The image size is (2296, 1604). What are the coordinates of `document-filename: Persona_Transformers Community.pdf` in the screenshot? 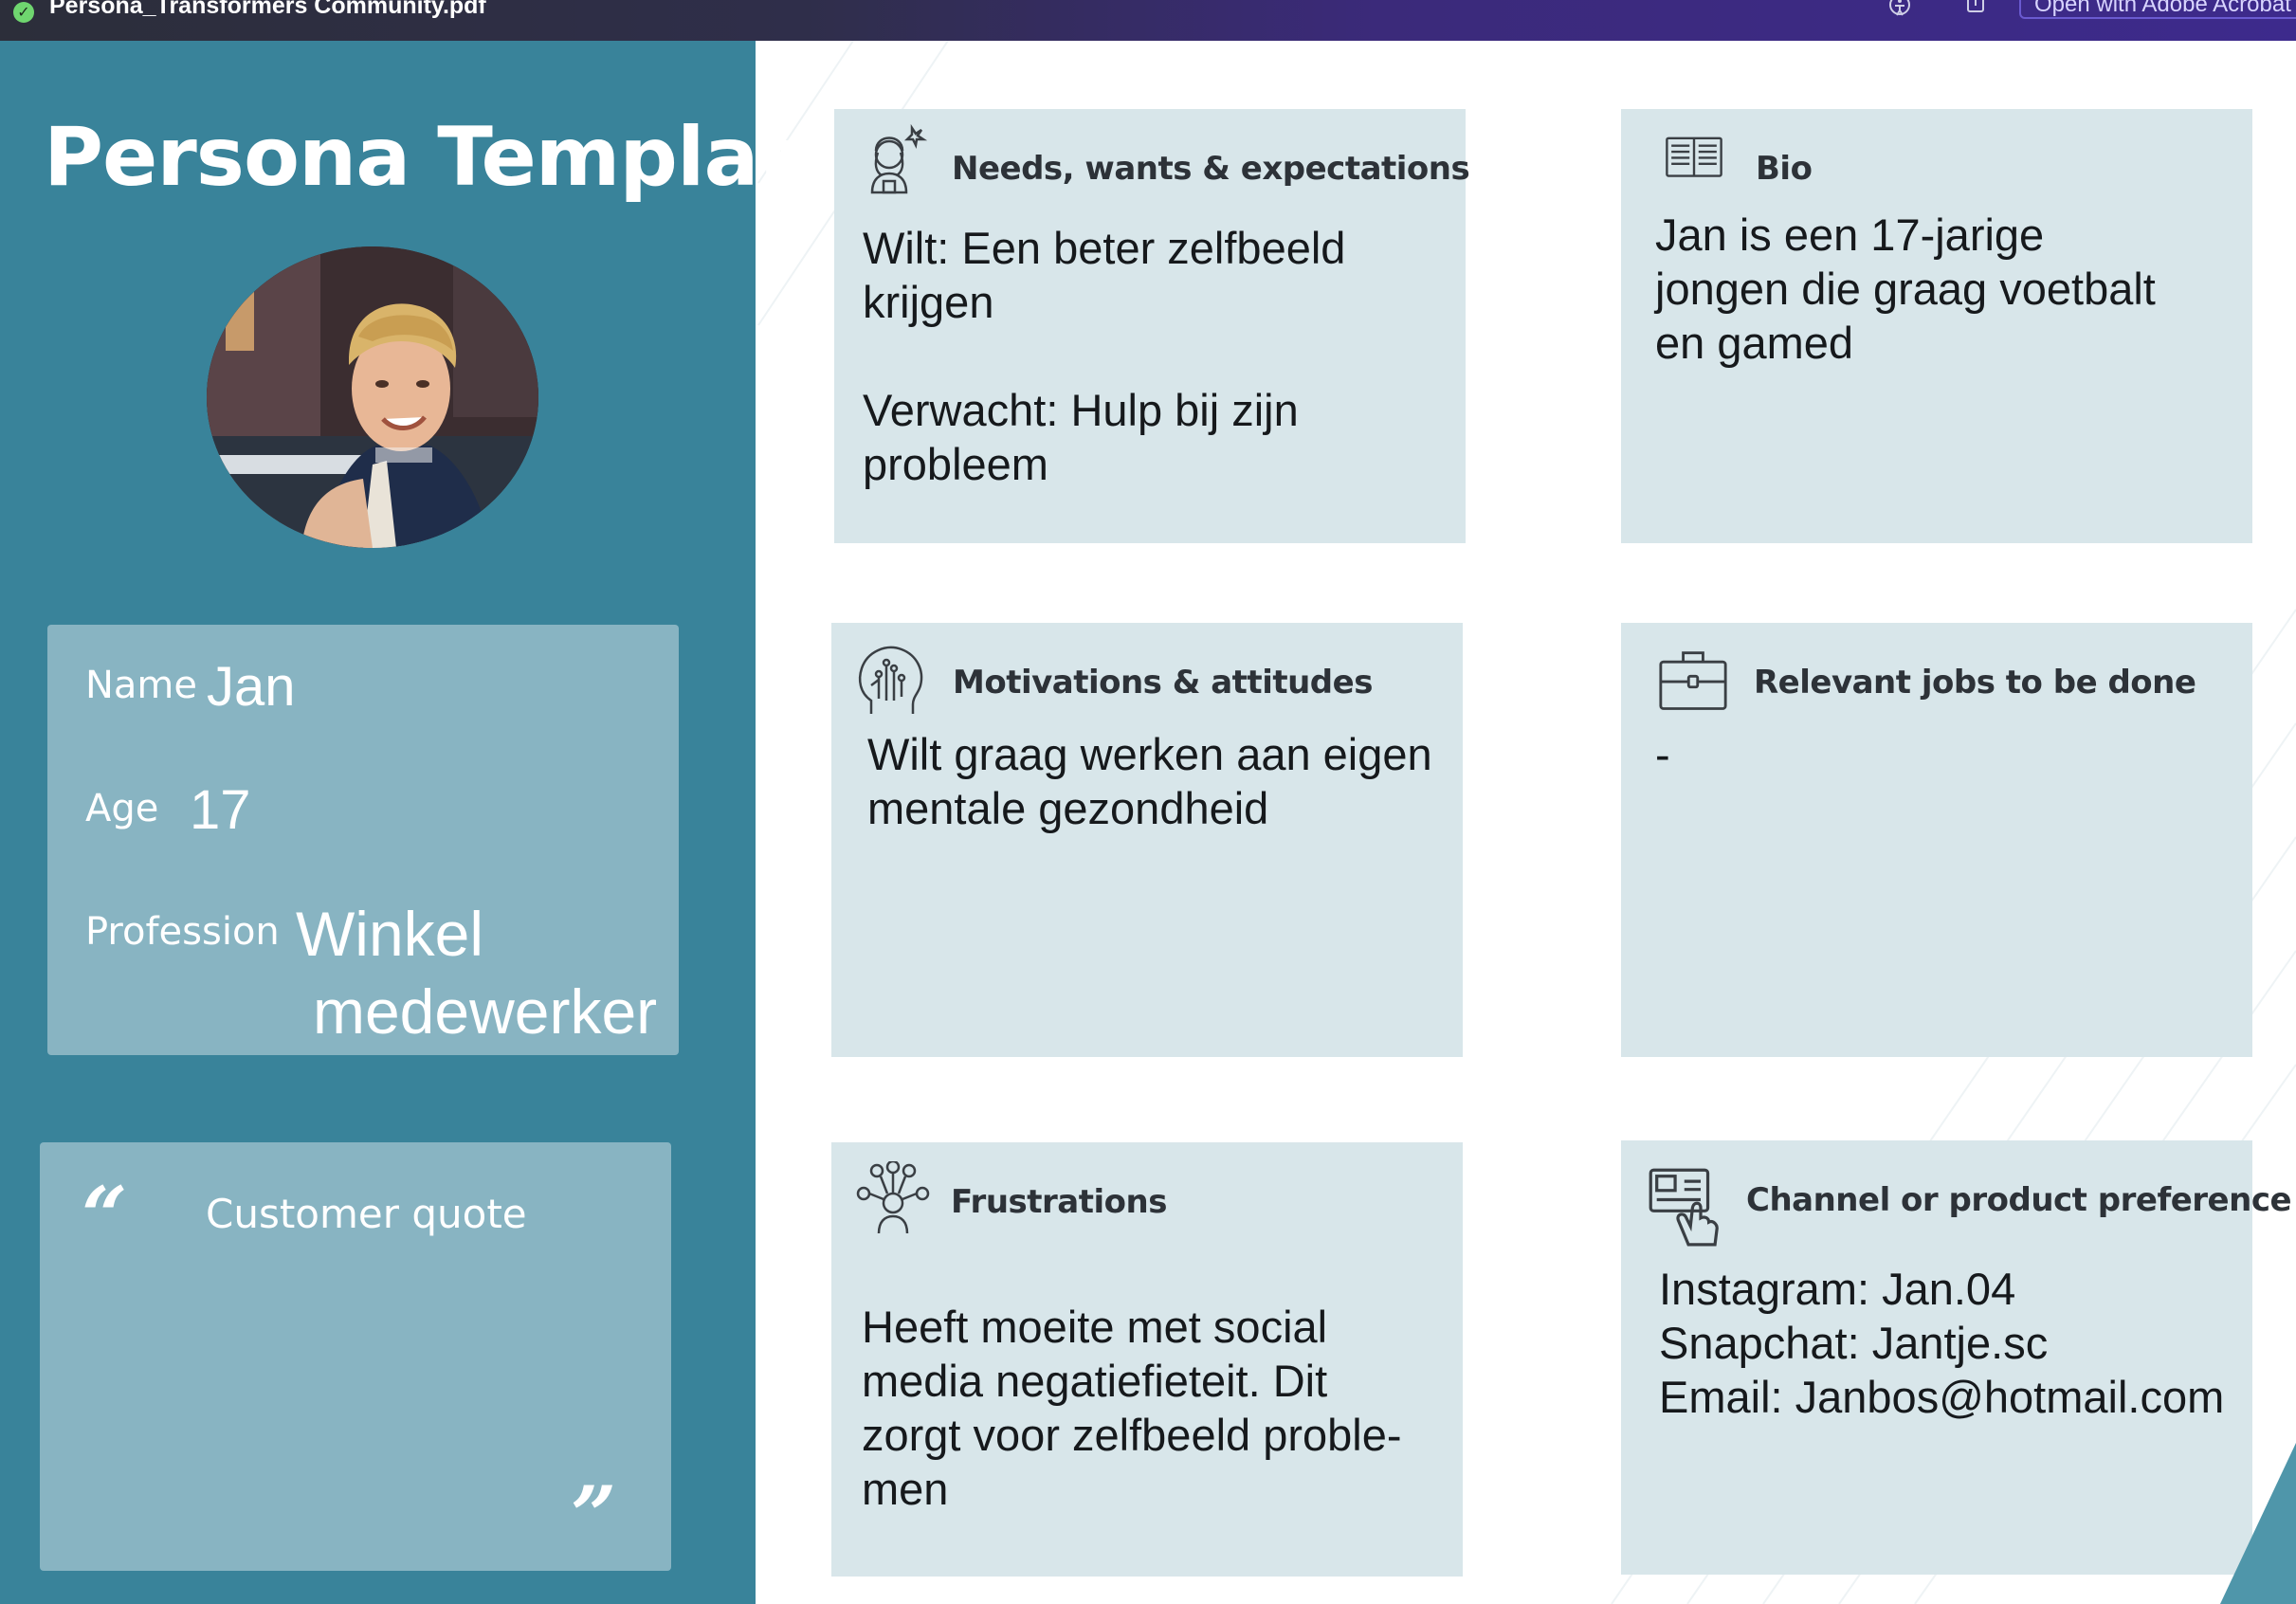 It's located at (267, 9).